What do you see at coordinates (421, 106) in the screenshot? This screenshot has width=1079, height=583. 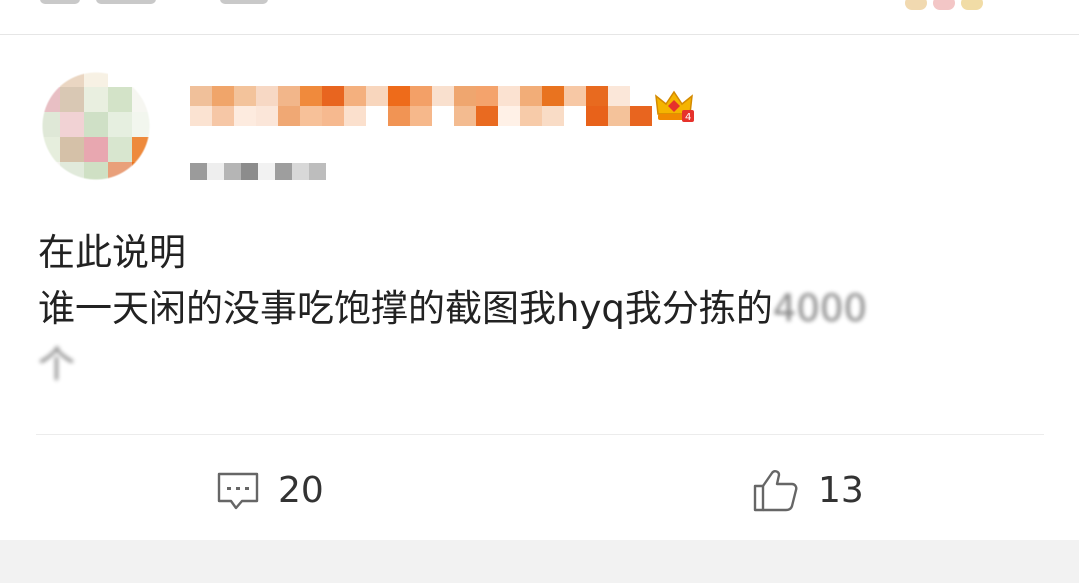 I see `username` at bounding box center [421, 106].